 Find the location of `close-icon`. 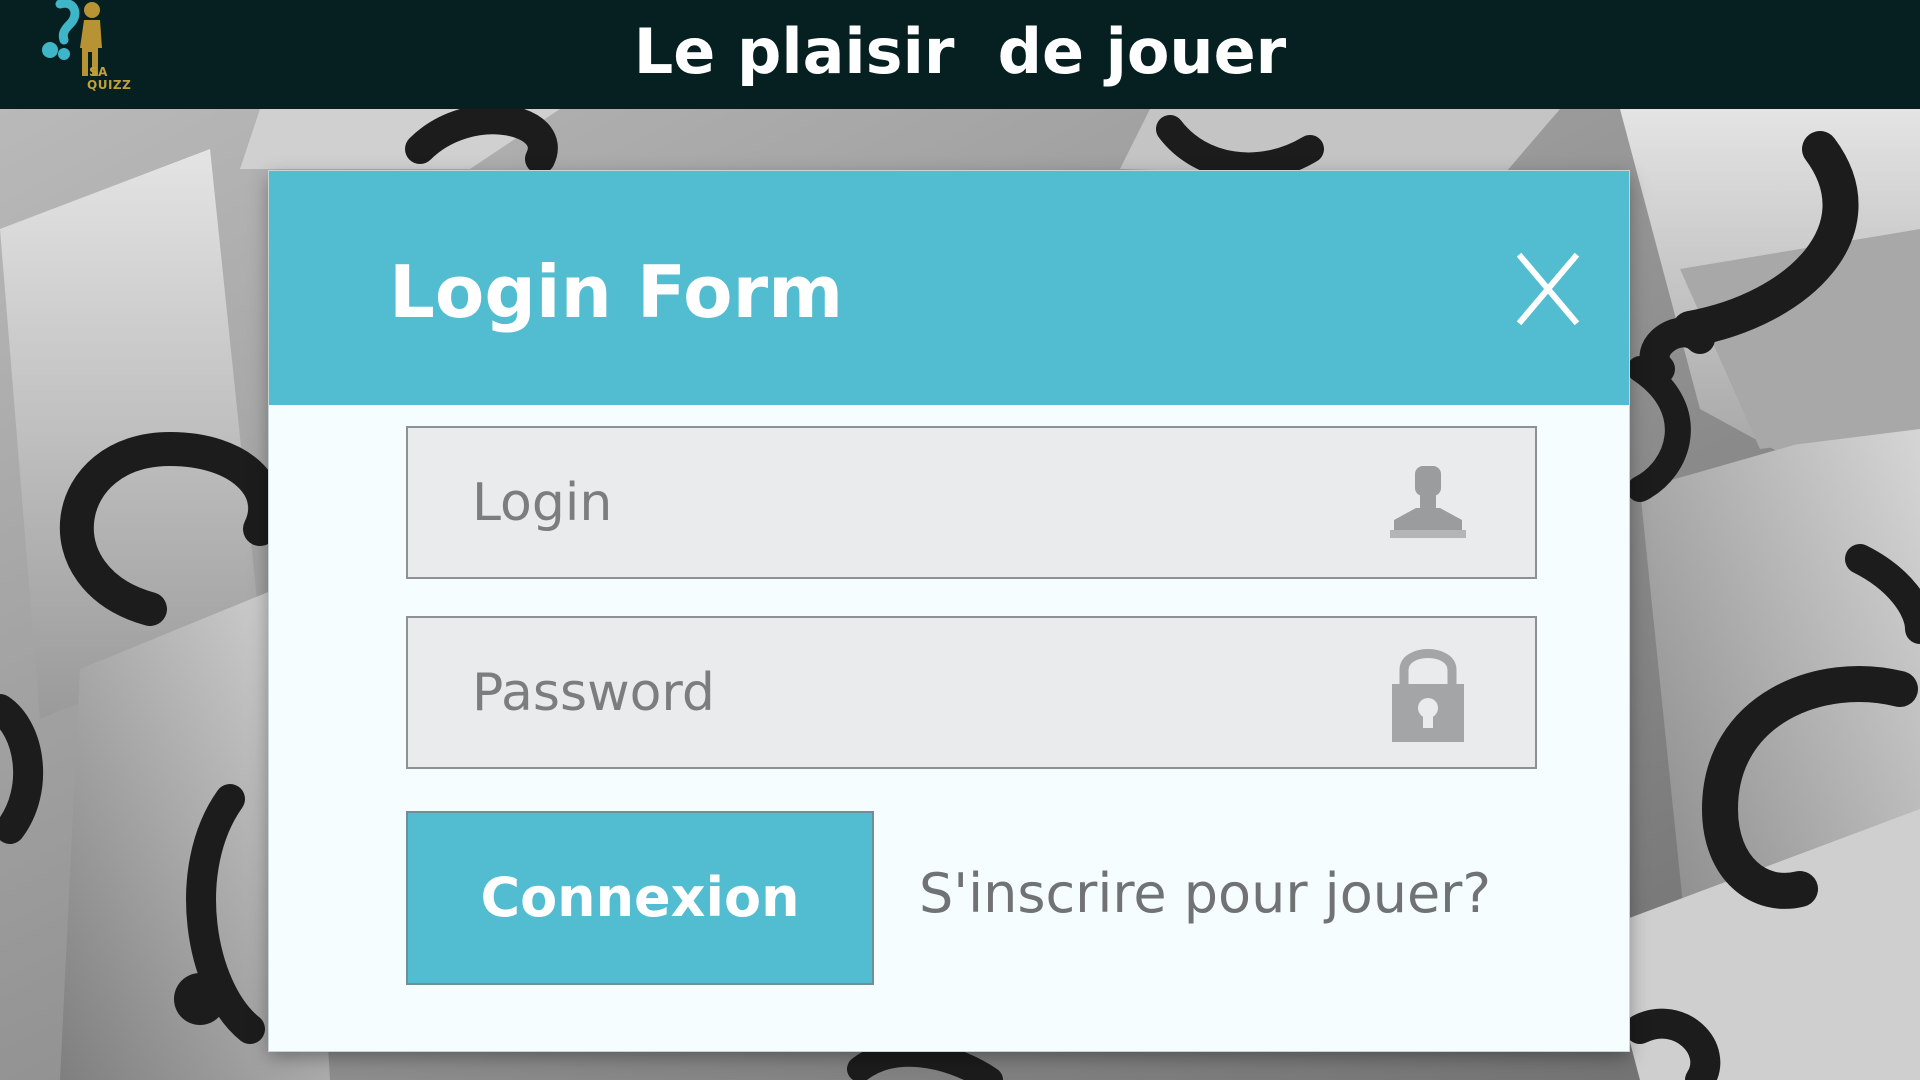

close-icon is located at coordinates (1548, 289).